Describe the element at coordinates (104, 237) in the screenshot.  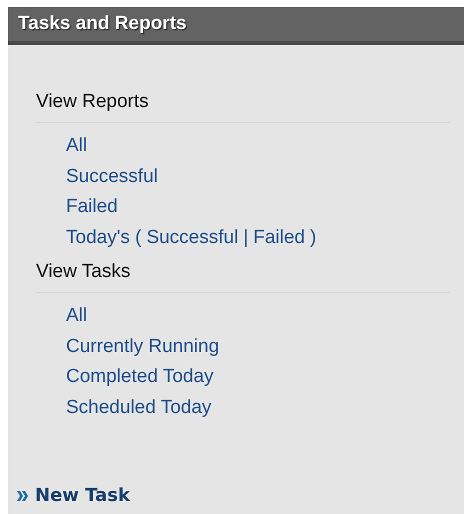
I see `link-label: Today's (` at that location.